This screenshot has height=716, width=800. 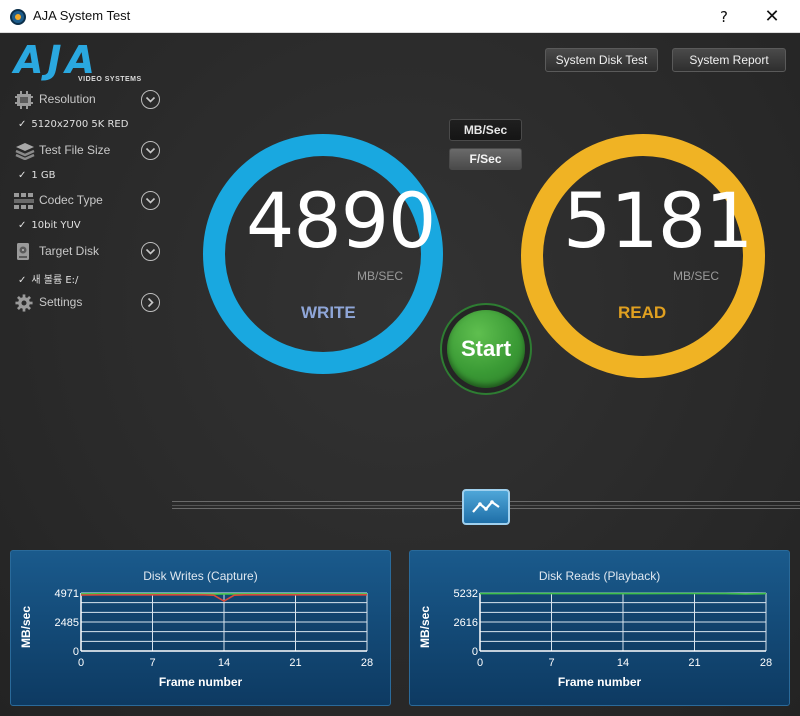 I want to click on graph-toggle-button, so click(x=486, y=507).